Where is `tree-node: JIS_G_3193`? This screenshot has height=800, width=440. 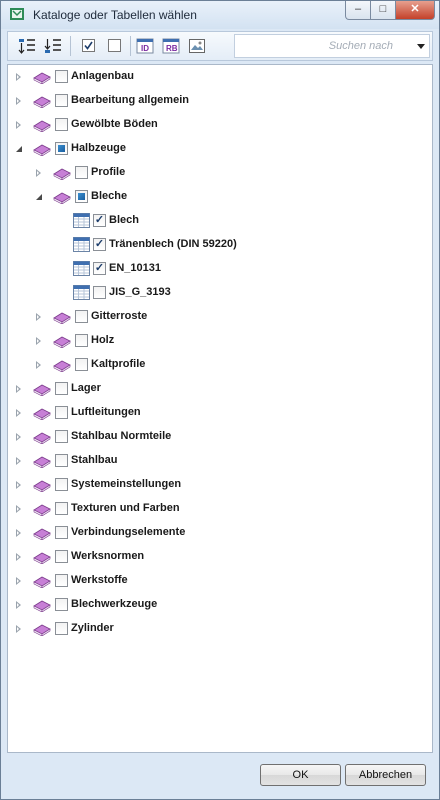
tree-node: JIS_G_3193 is located at coordinates (220, 293).